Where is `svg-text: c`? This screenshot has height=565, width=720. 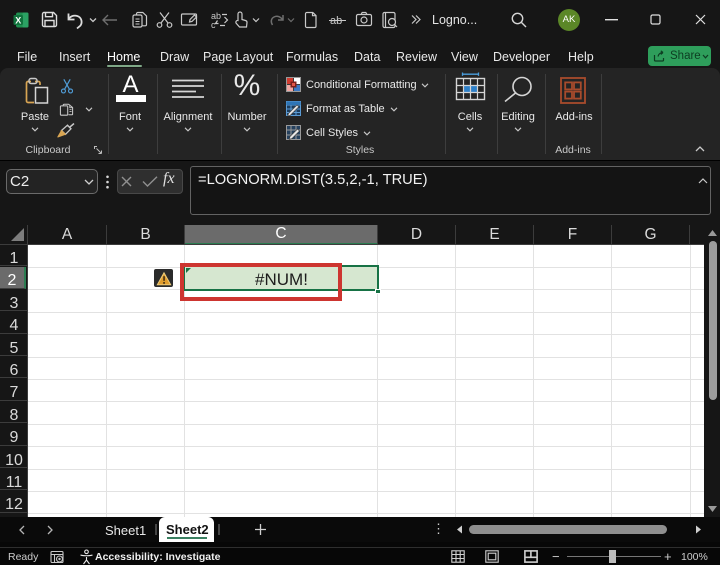
svg-text: c is located at coordinates (213, 25).